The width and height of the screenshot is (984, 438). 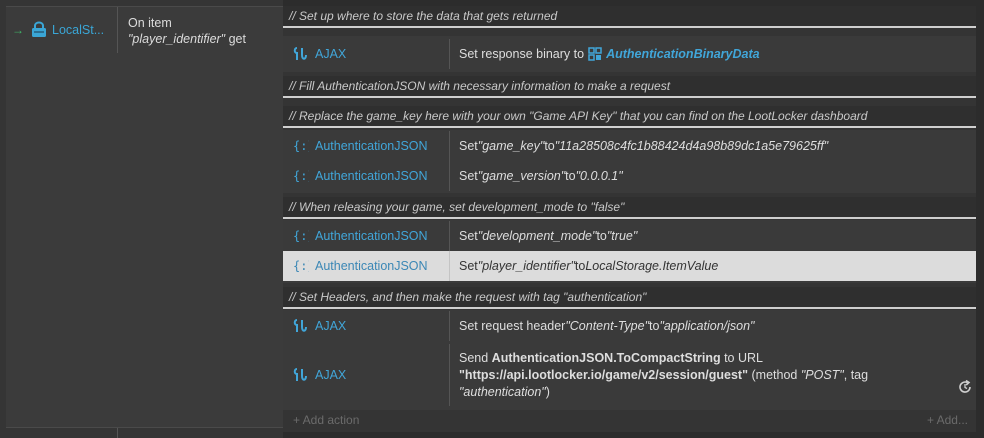 What do you see at coordinates (707, 326) in the screenshot?
I see `action-value: "application/json"` at bounding box center [707, 326].